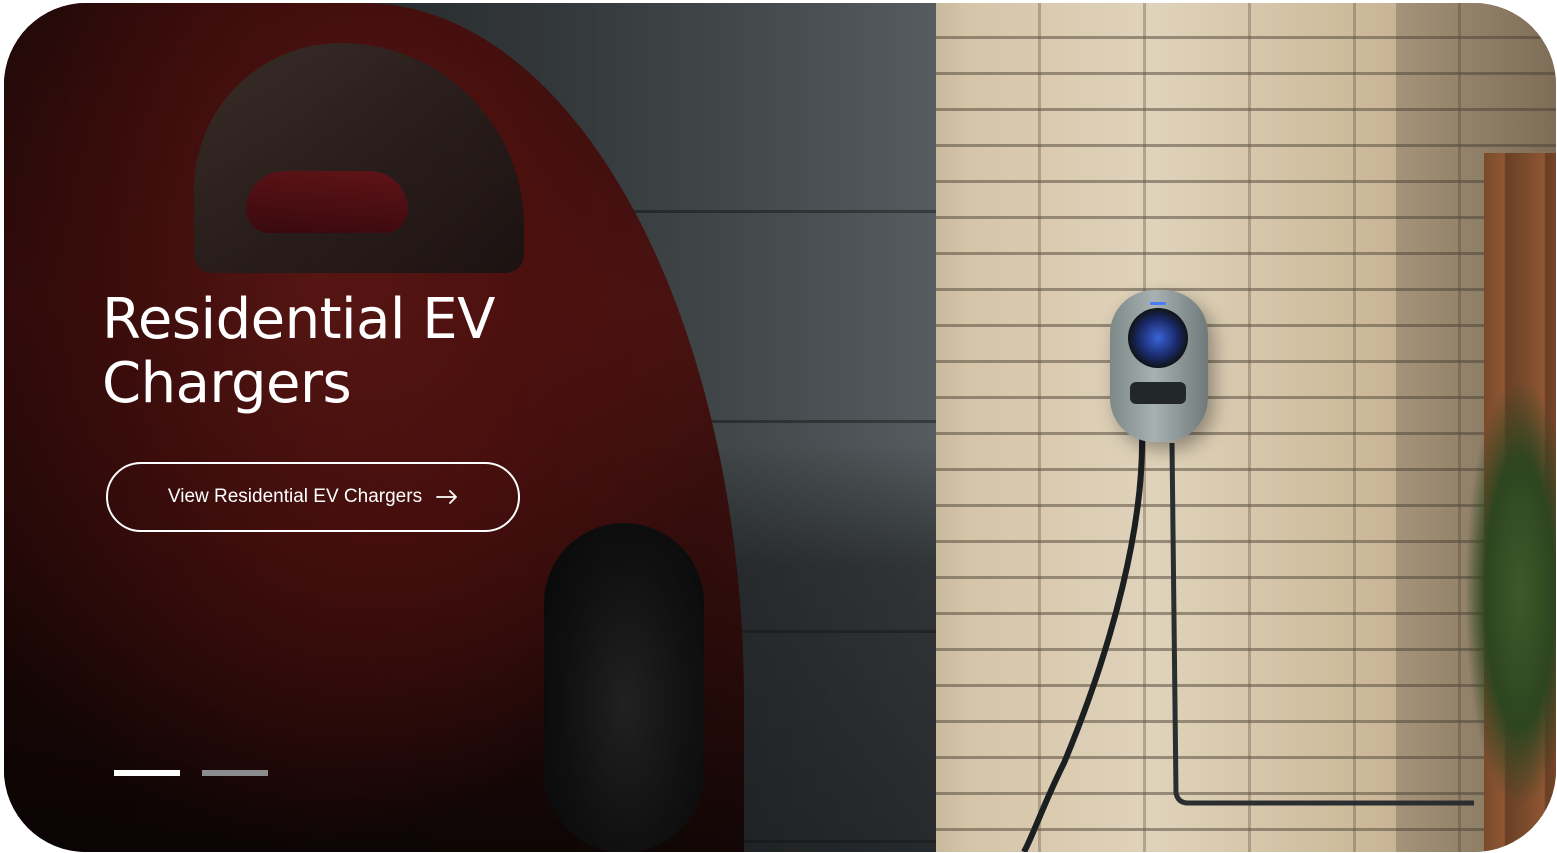  I want to click on view-residential-chargers-button: View Residential EV Chargers, so click(313, 497).